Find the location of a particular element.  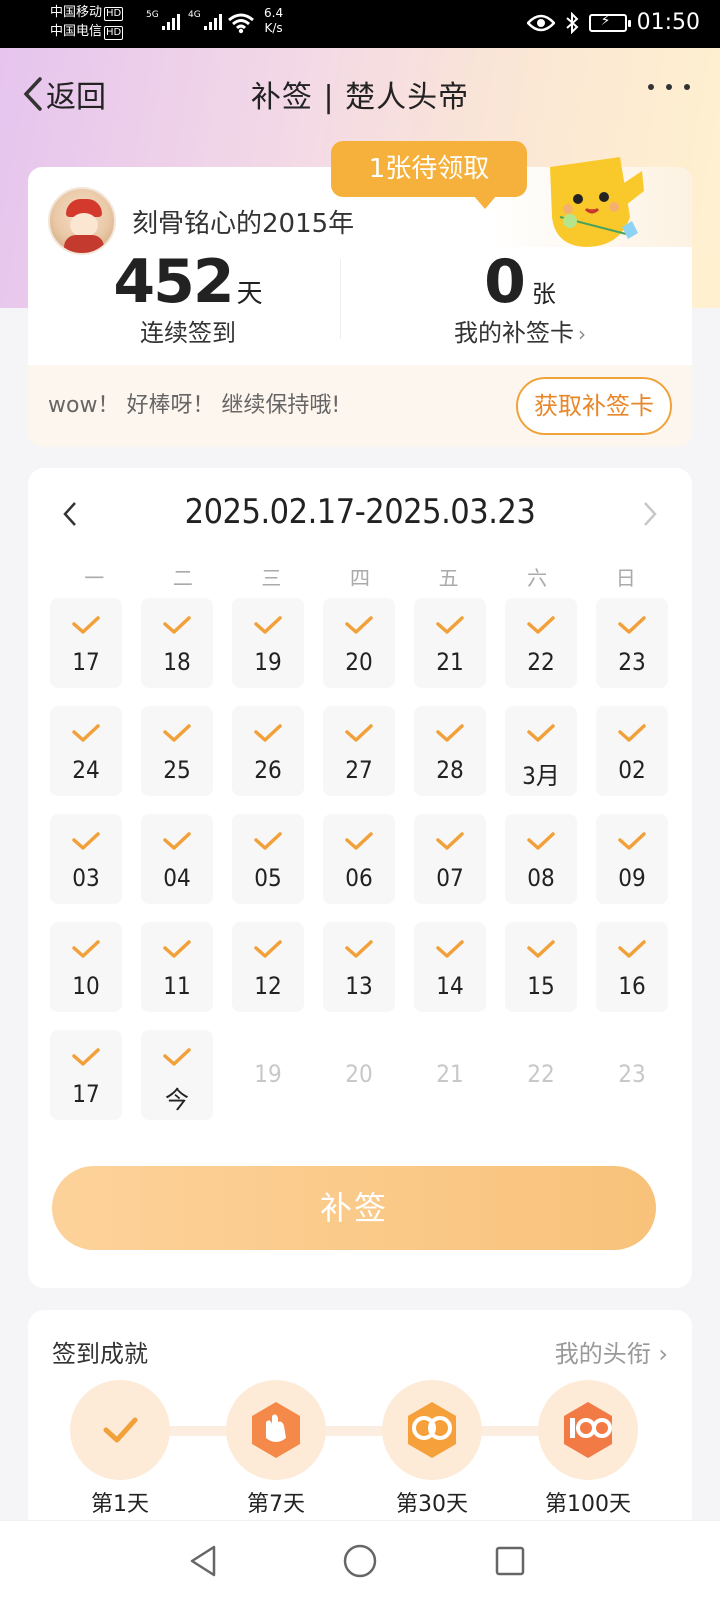

calendar-day-cell: 13 is located at coordinates (359, 967).